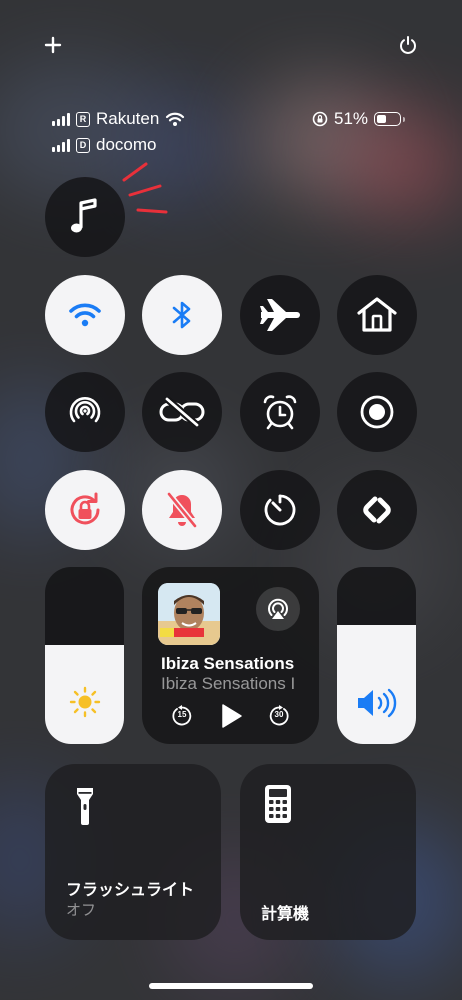 Image resolution: width=462 pixels, height=1000 pixels. What do you see at coordinates (84, 655) in the screenshot?
I see `brightness-slider` at bounding box center [84, 655].